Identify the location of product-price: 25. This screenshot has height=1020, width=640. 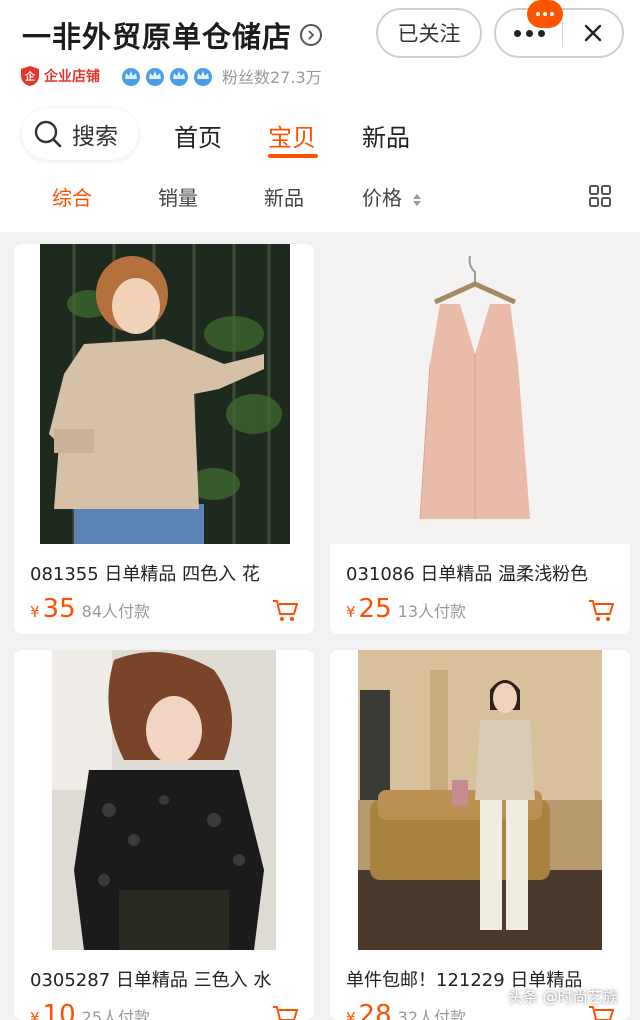
(375, 609).